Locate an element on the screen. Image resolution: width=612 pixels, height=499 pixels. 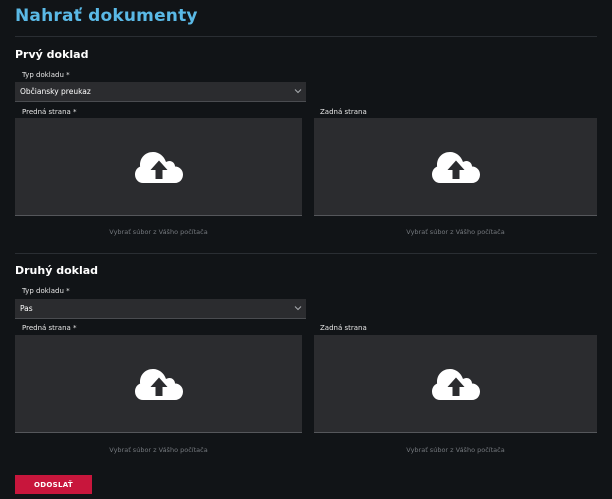
front-label-first: Predná strana * is located at coordinates (49, 112).